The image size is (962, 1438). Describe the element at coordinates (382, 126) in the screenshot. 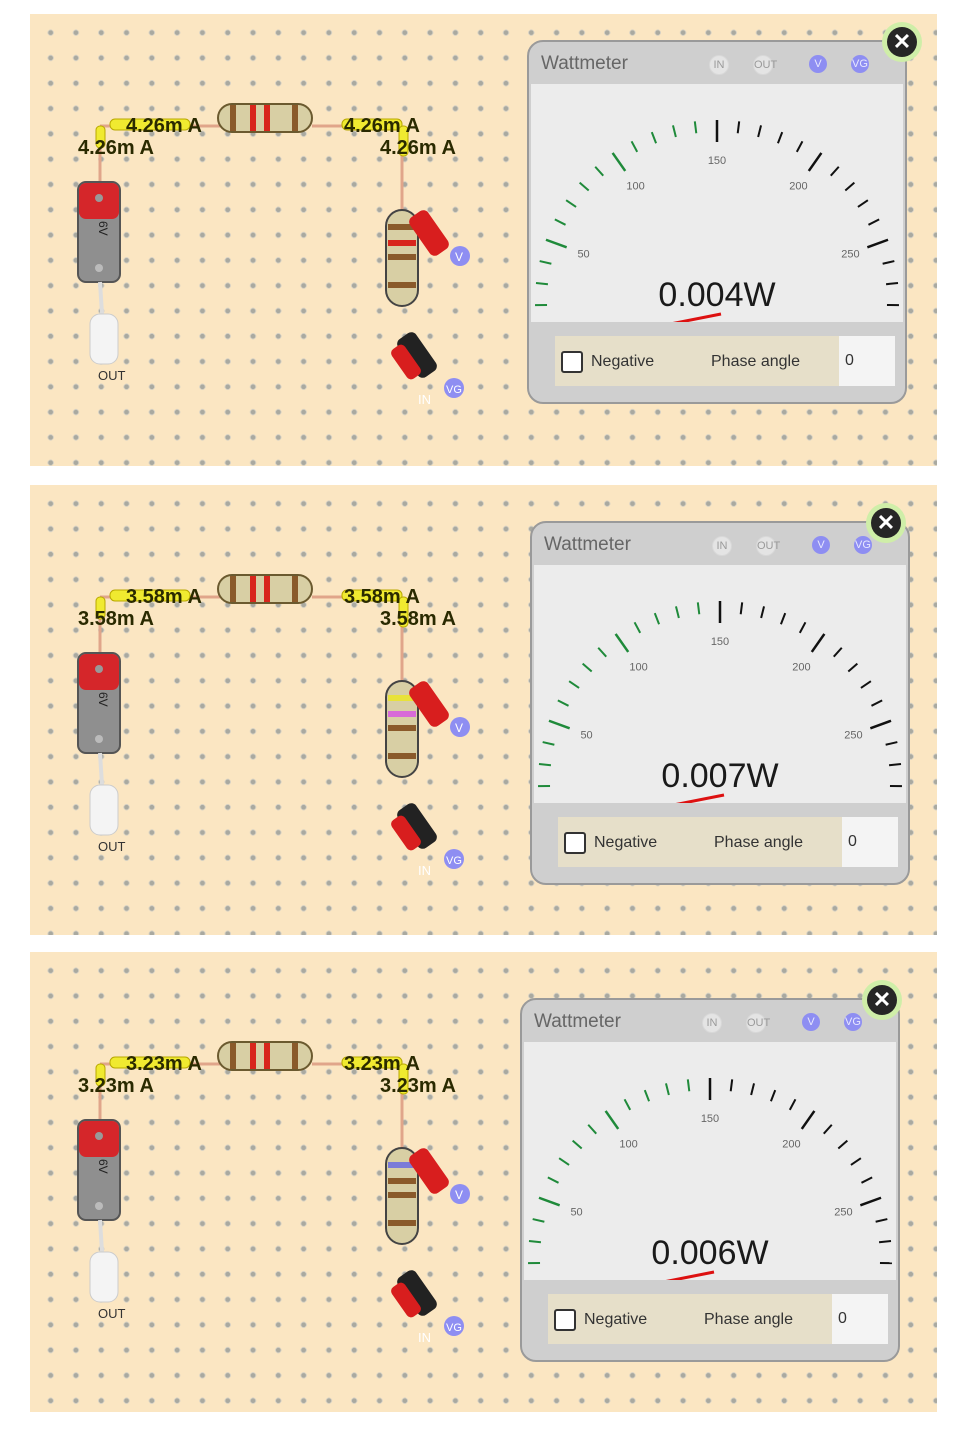

I see `current-label-top-right: 4.26m A` at that location.